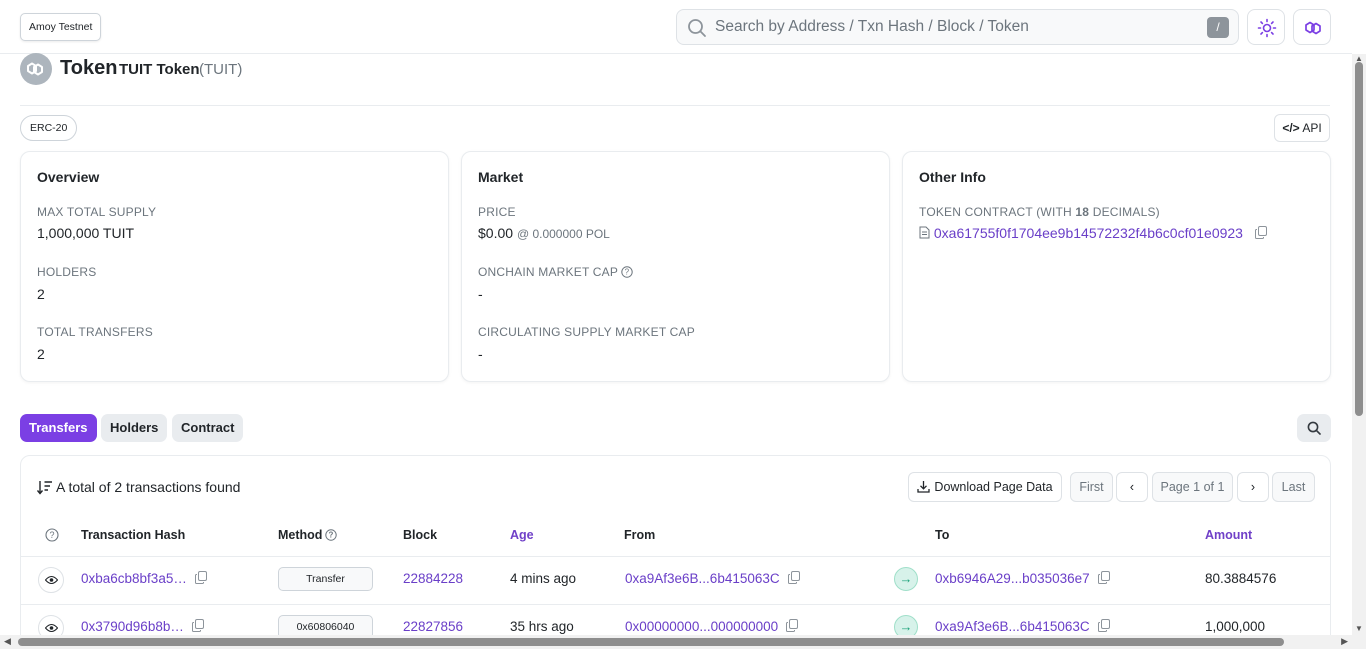  I want to click on network-badge: Amoy Testnet, so click(61, 27).